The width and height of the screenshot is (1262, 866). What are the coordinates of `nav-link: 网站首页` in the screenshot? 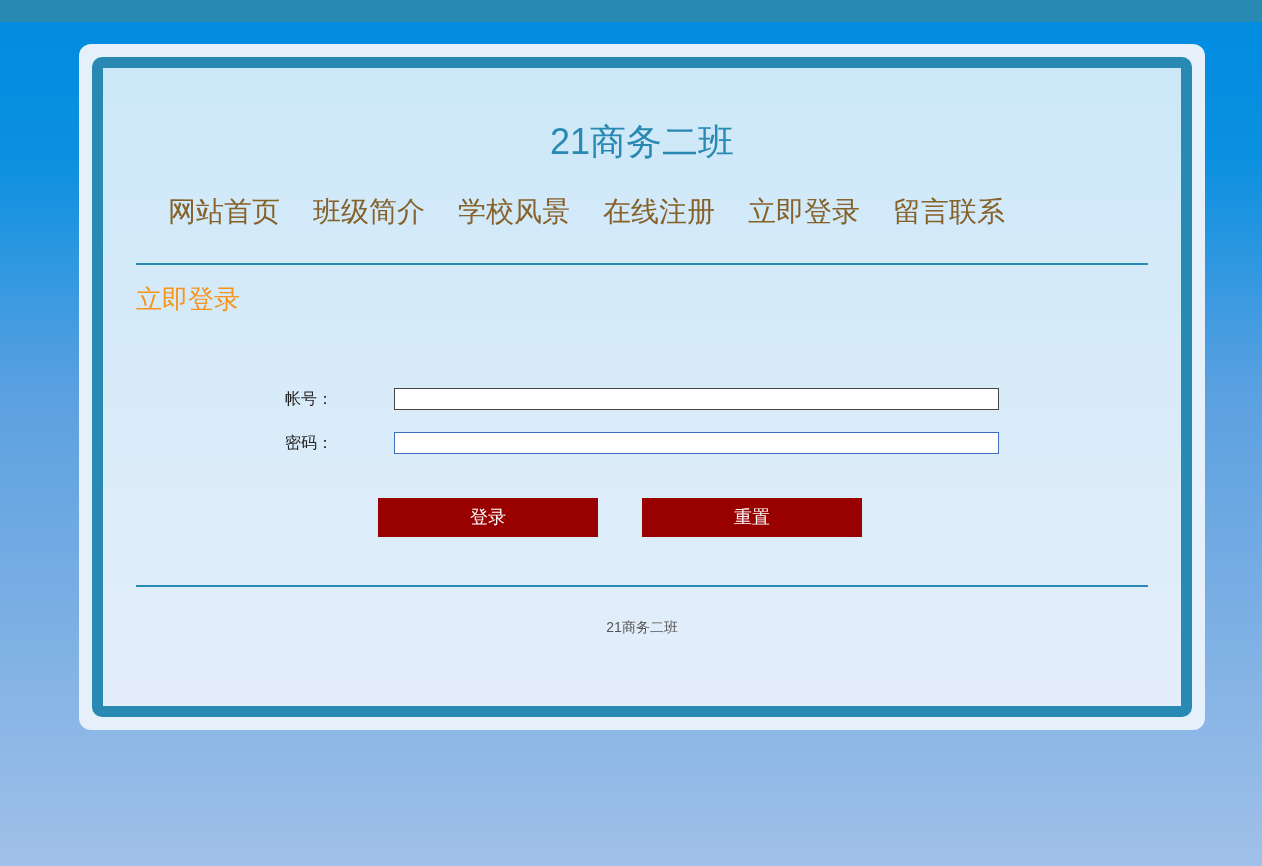 It's located at (224, 212).